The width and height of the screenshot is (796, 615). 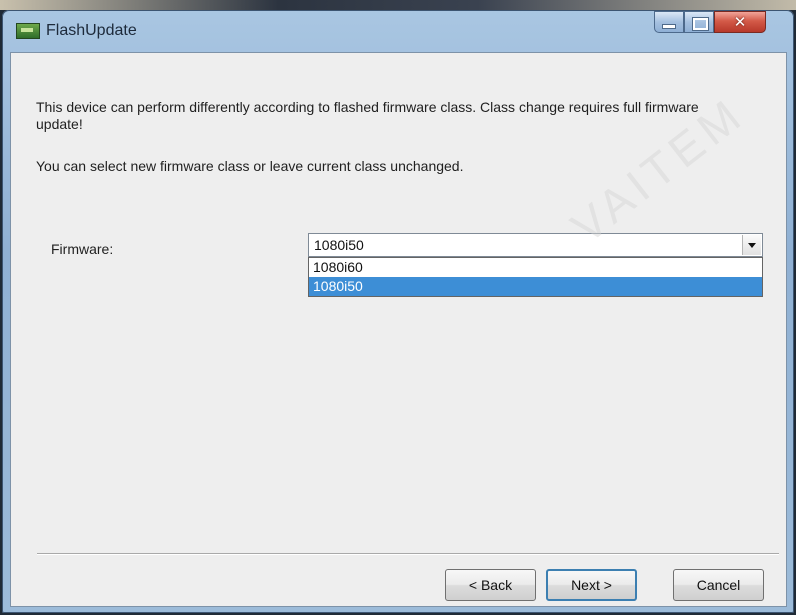 I want to click on firmware-option-1080i50: 1080i50, so click(x=535, y=286).